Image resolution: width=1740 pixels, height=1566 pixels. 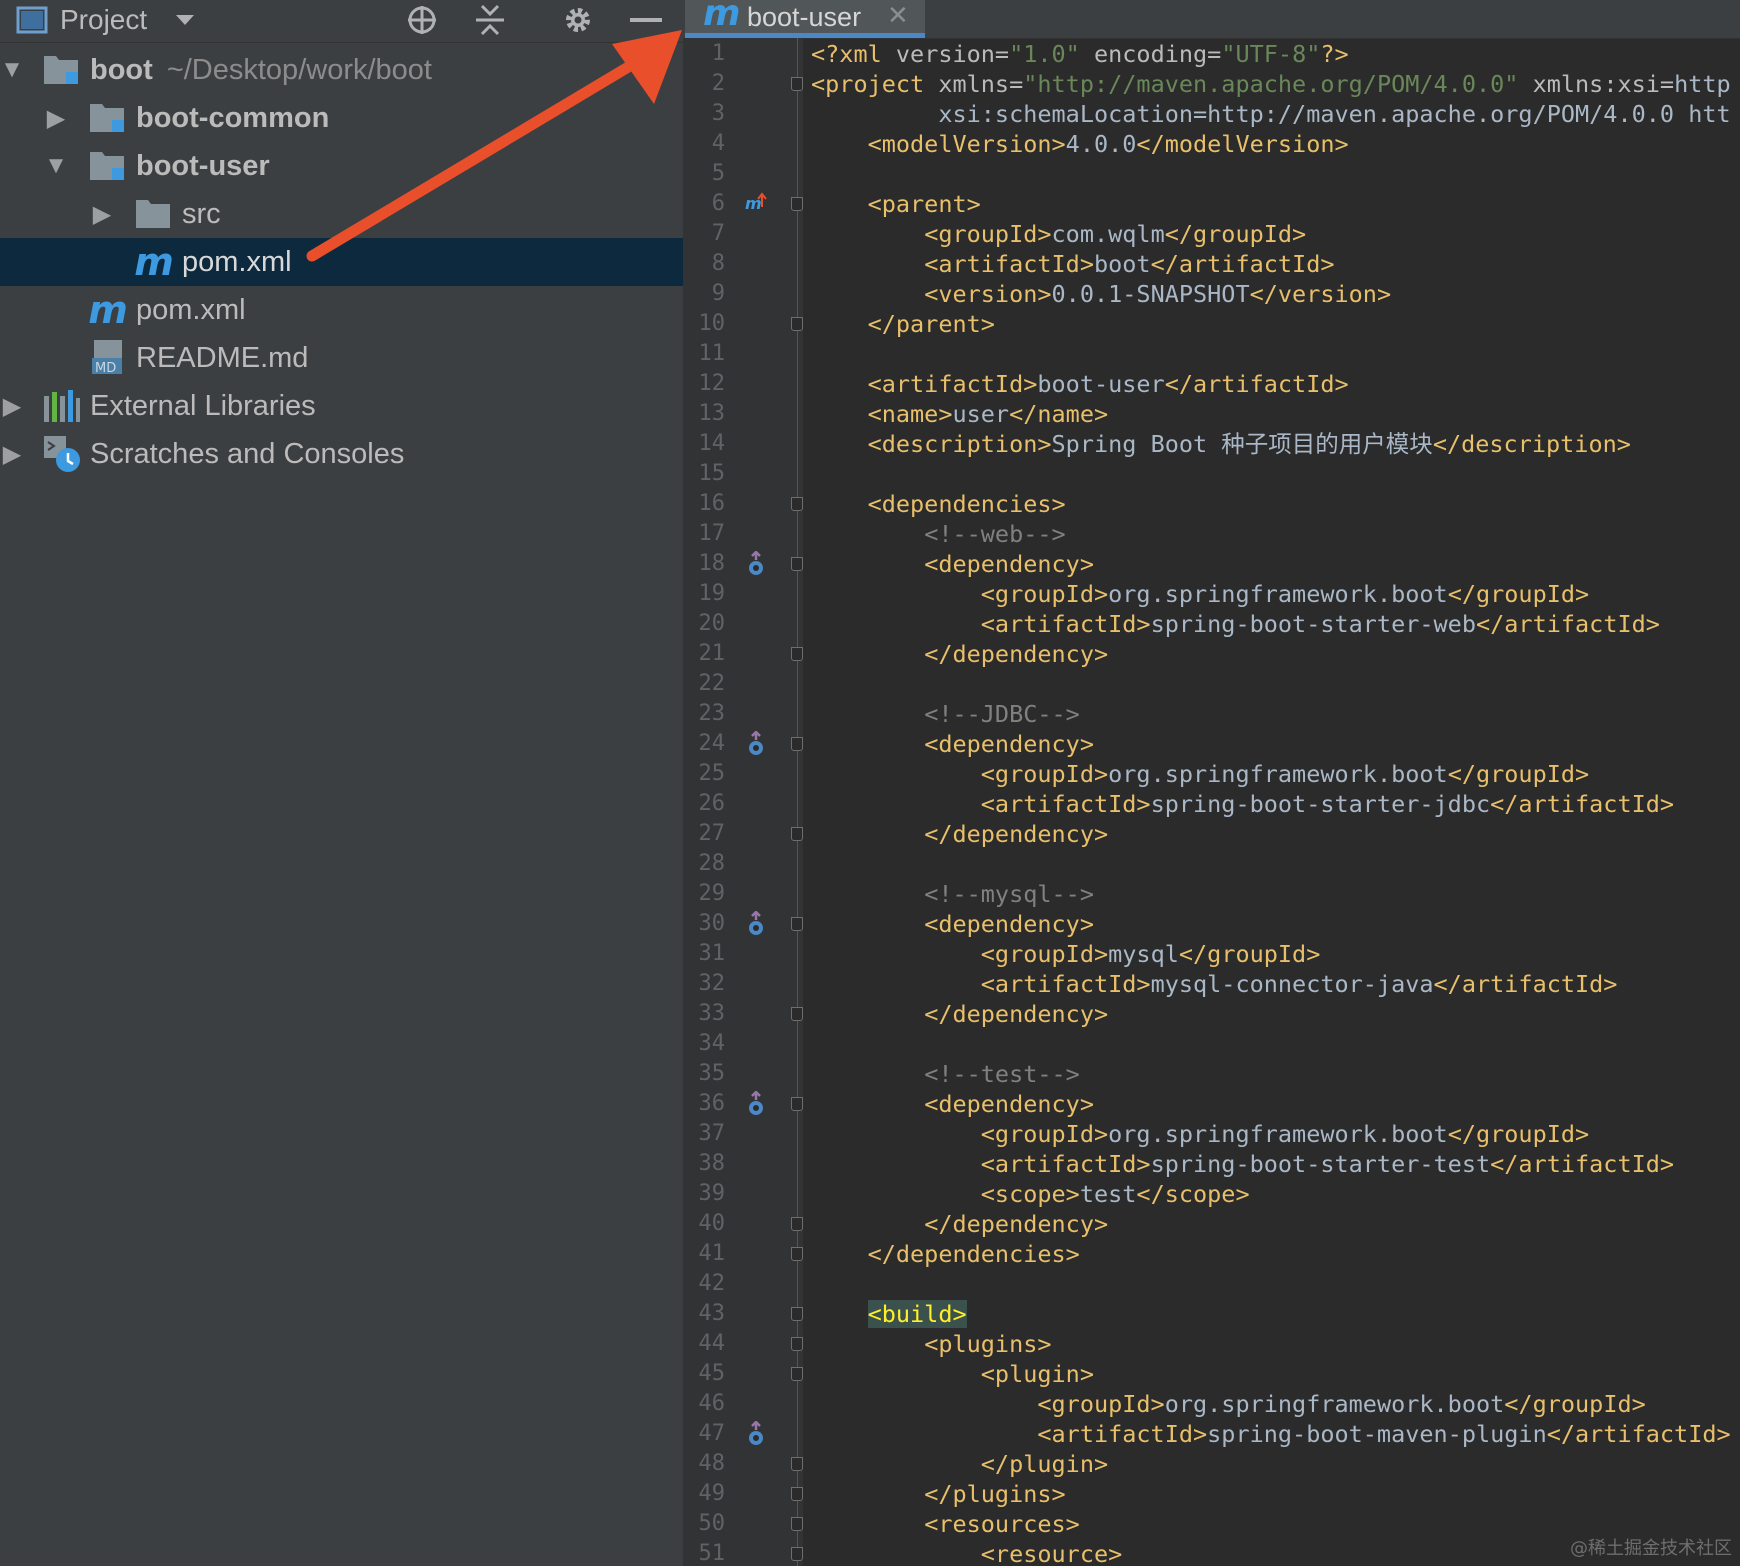 I want to click on code-line: 24 <dependency>, so click(x=1211, y=744).